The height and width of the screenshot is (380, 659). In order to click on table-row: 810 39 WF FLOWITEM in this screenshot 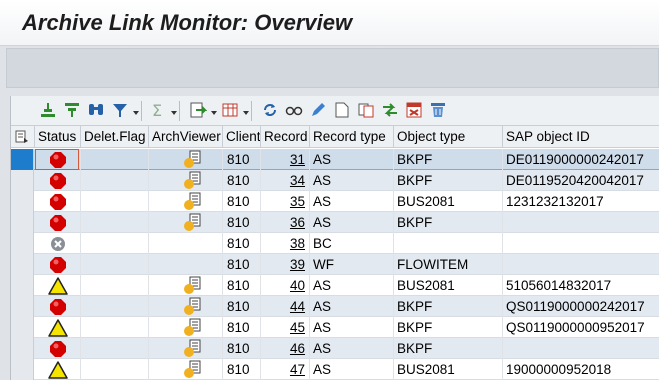, I will do `click(335, 264)`.